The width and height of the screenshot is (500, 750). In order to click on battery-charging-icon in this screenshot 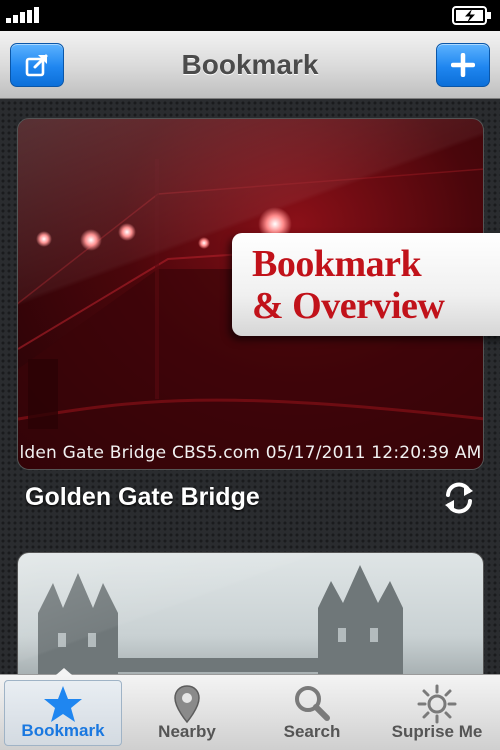, I will do `click(471, 15)`.